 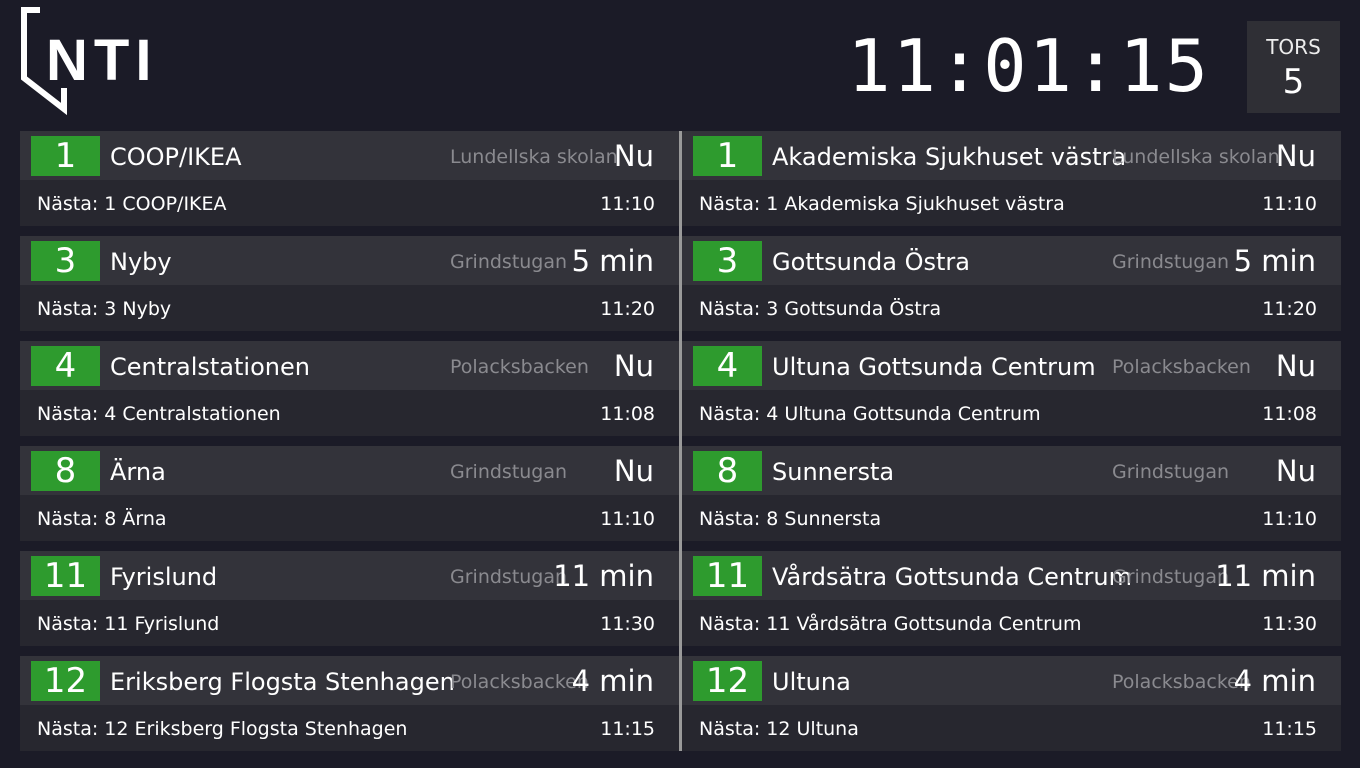 I want to click on next-departure: Nästa: 3 Nyby, so click(x=104, y=309).